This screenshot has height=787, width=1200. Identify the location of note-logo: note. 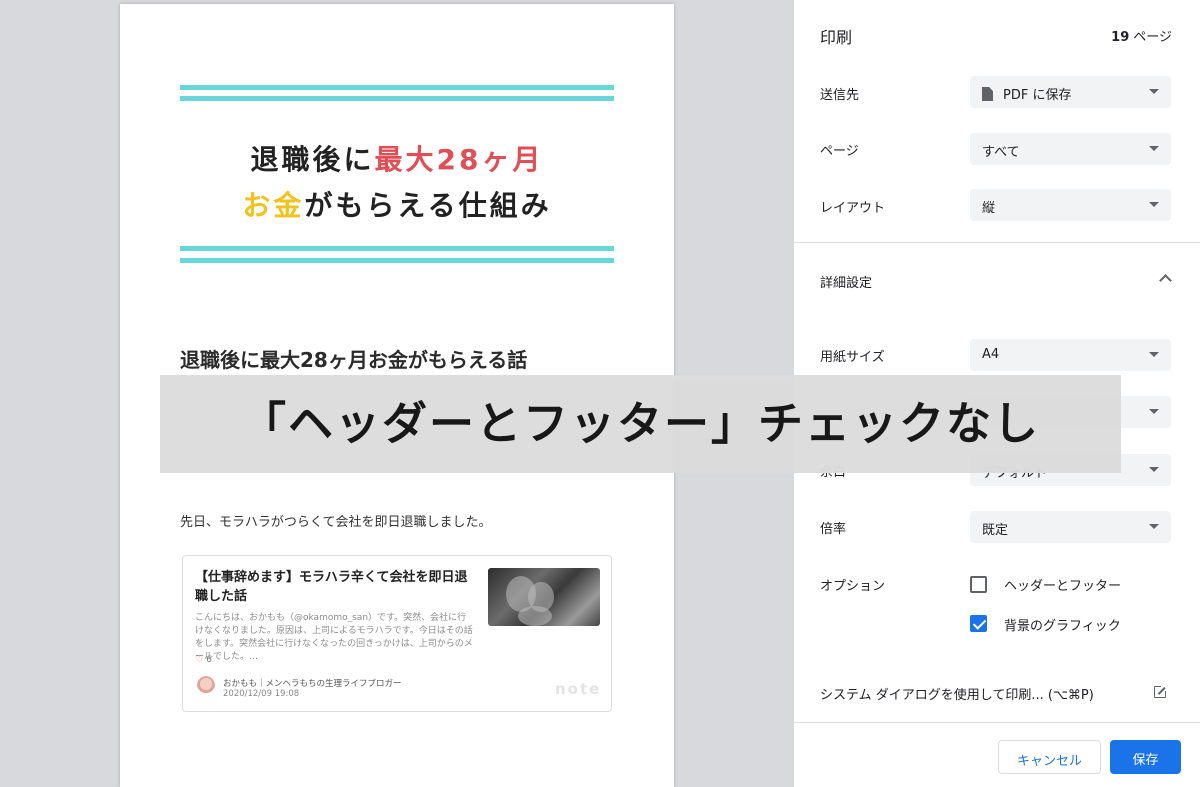
(578, 689).